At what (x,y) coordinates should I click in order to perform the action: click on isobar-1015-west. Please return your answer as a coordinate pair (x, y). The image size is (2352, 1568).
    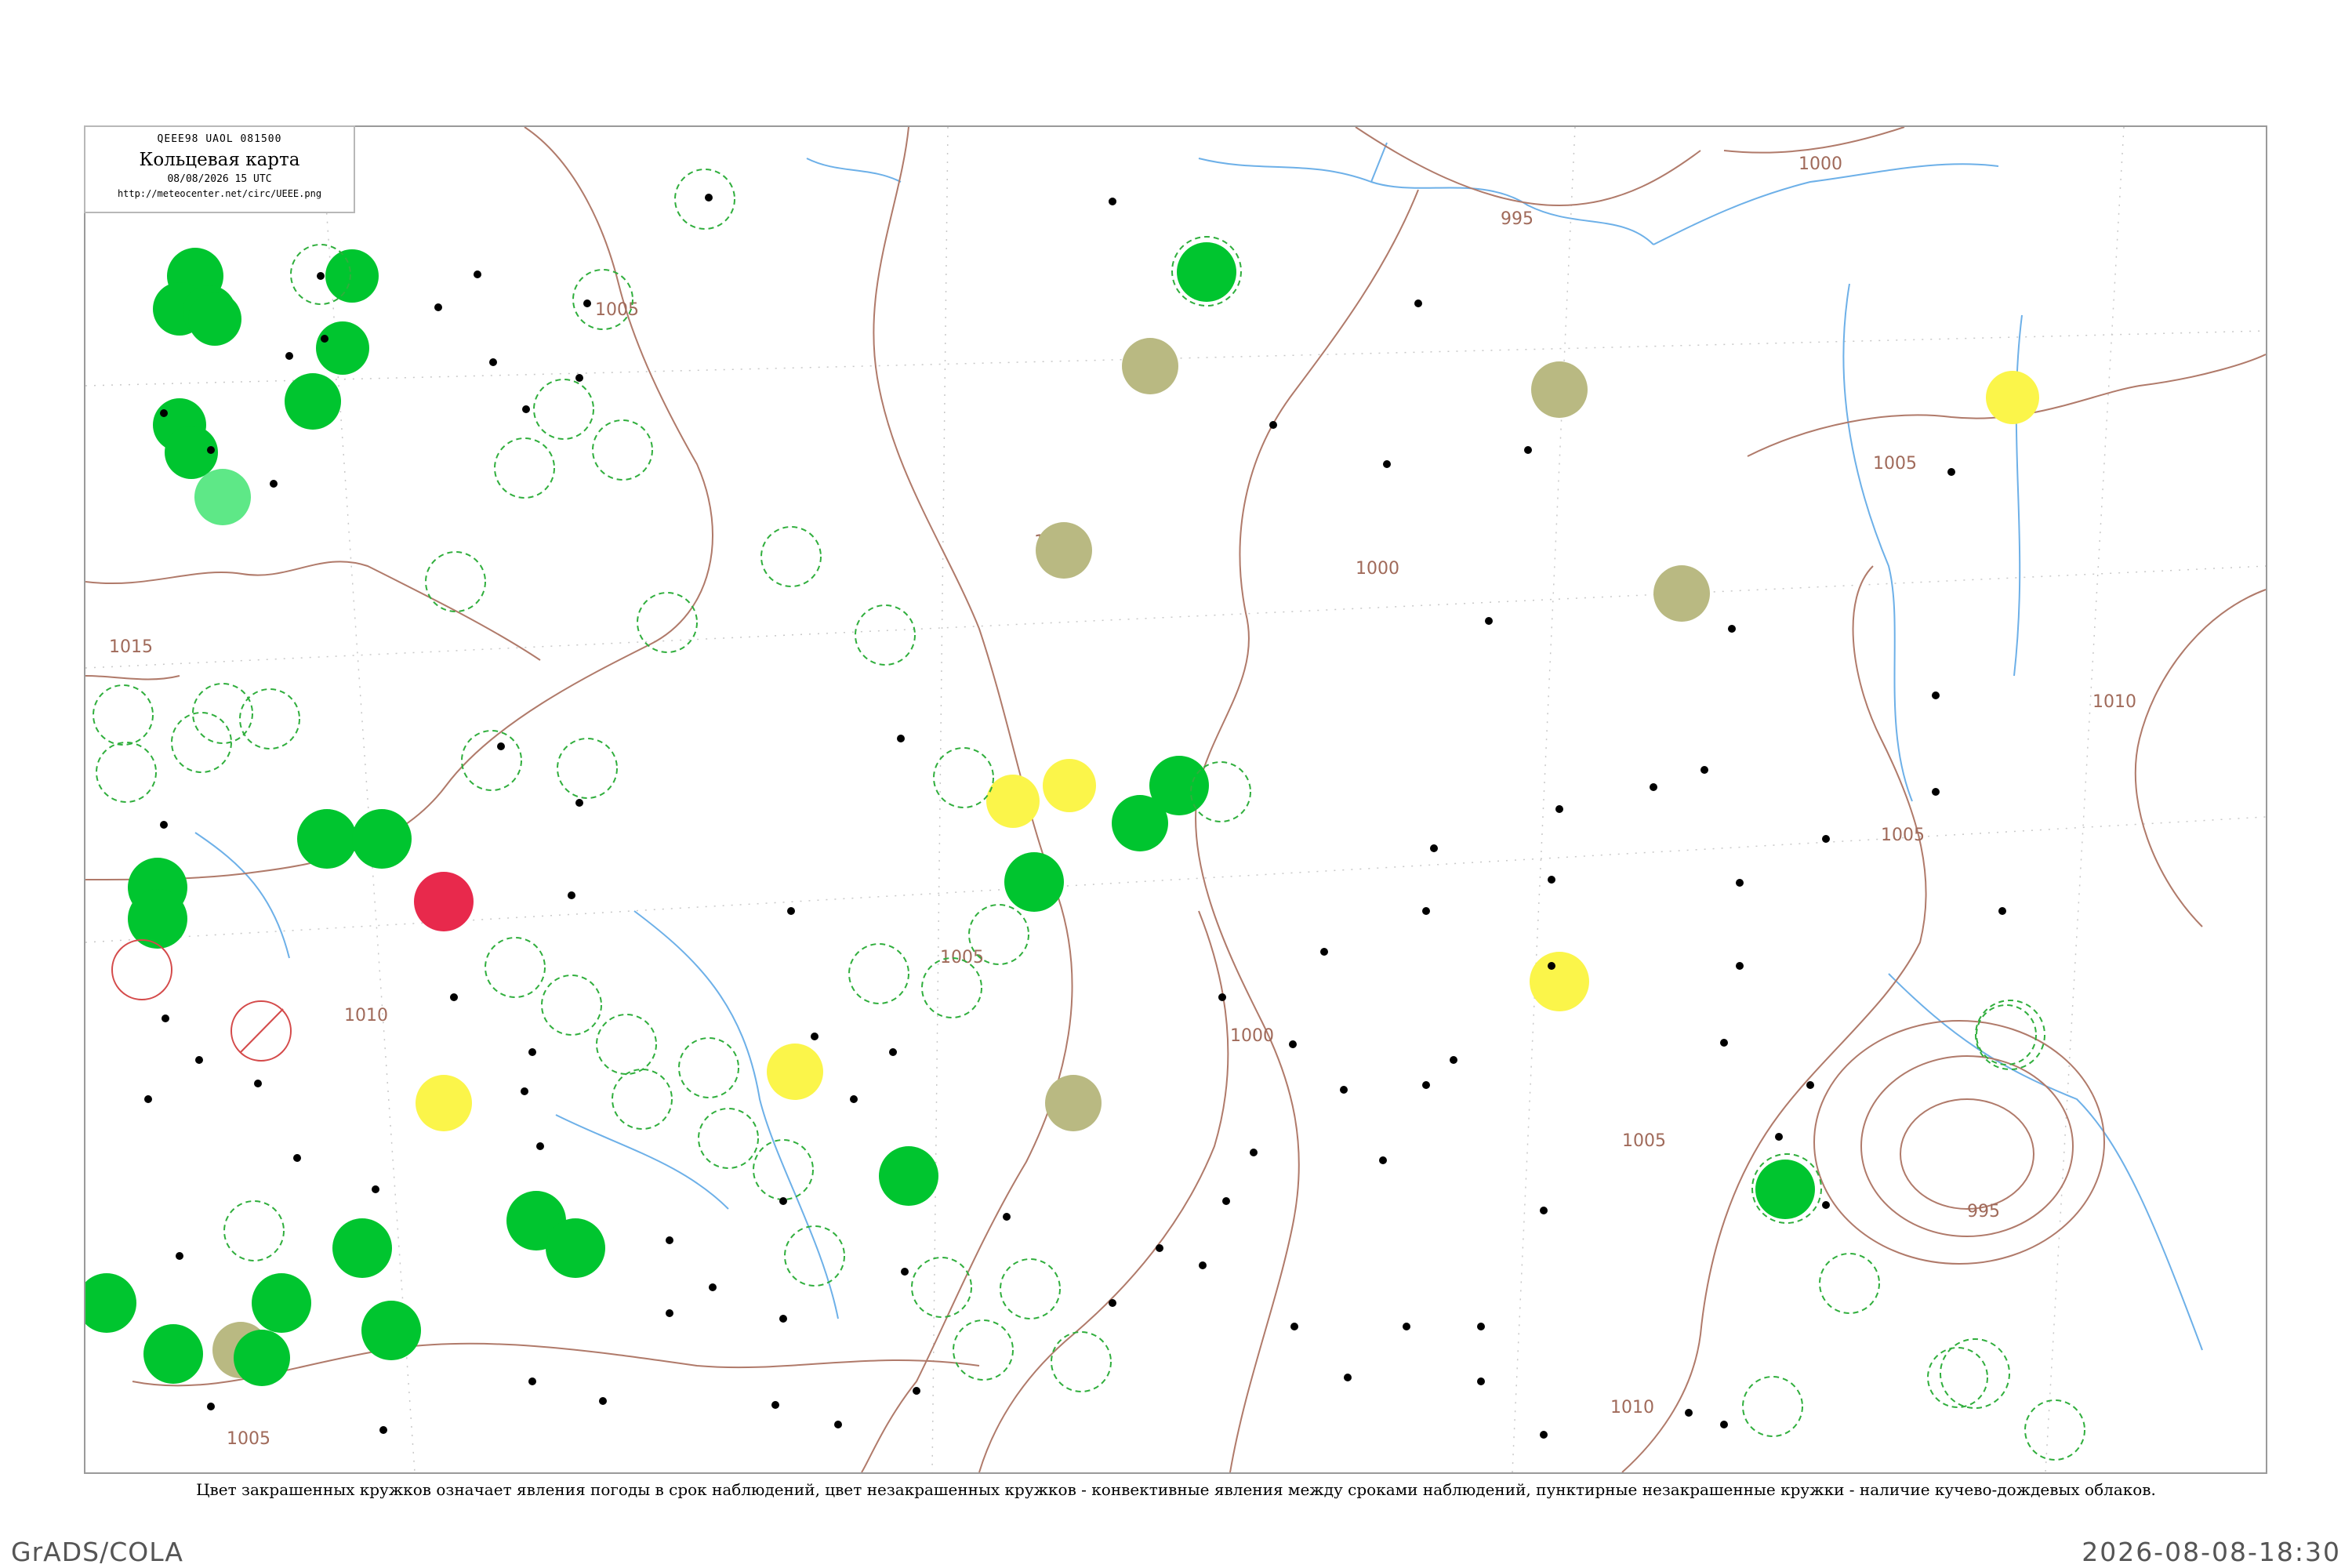
    Looking at the image, I should click on (132, 678).